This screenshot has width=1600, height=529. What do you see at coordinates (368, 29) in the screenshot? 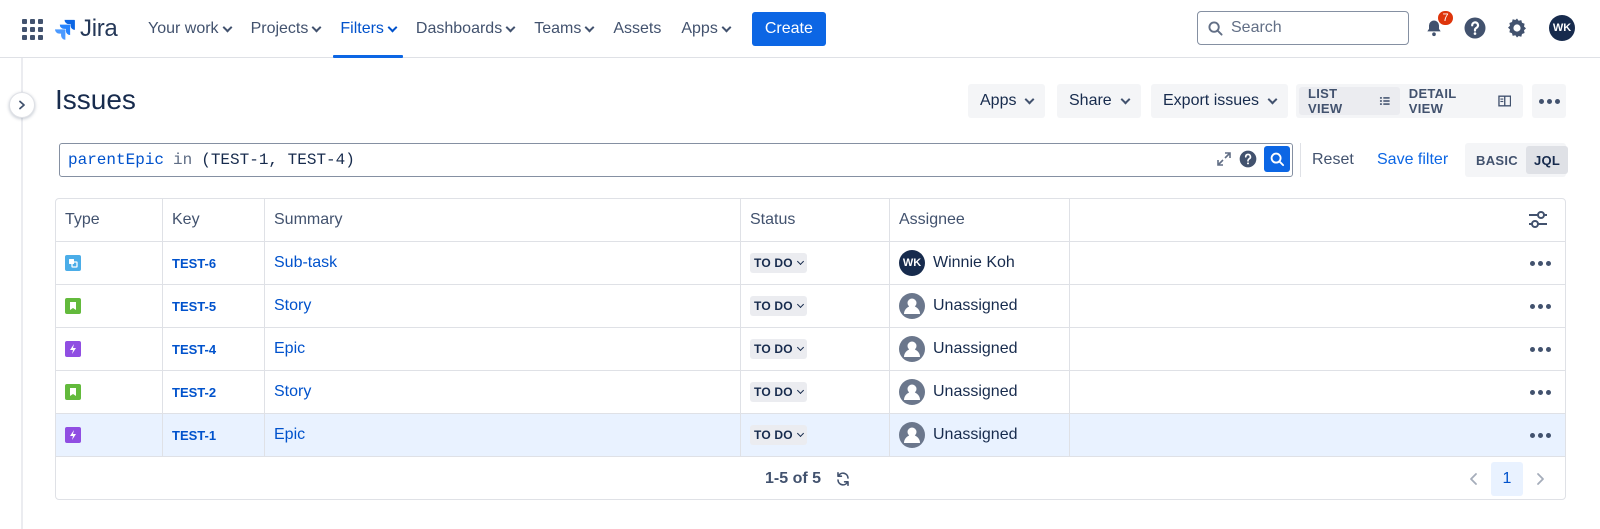
I see `nav-item-filters: Filters` at bounding box center [368, 29].